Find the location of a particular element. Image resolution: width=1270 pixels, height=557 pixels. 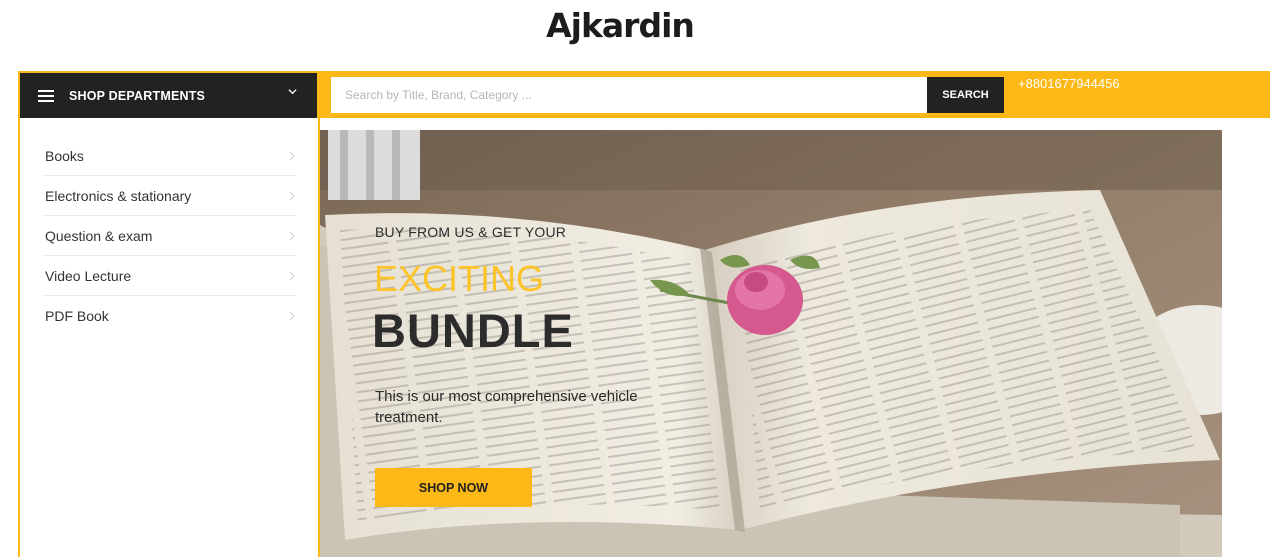

chevron-down-icon is located at coordinates (292, 92).